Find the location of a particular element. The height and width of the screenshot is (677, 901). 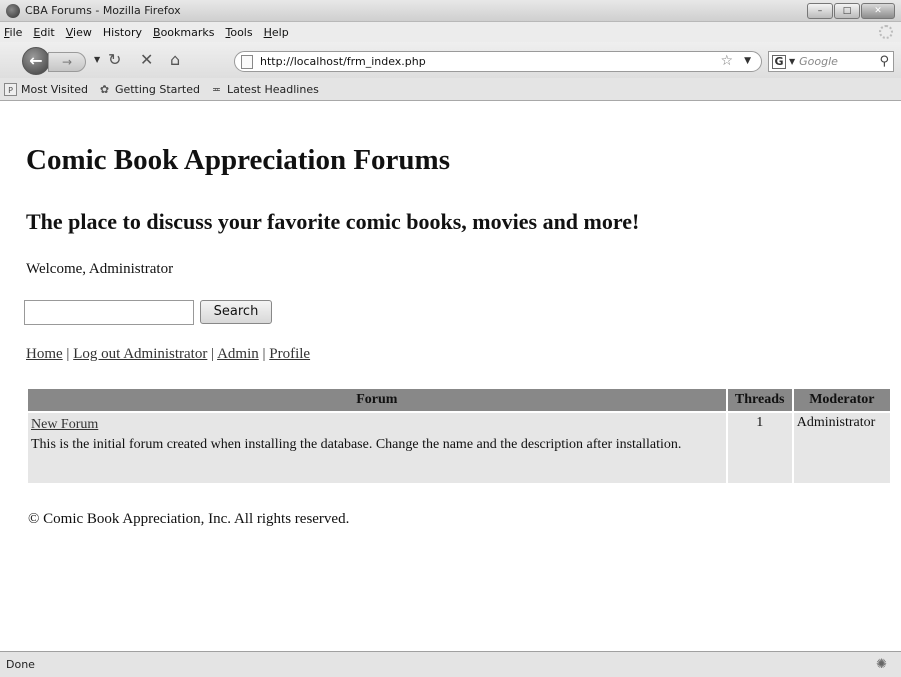

column-header-threads: Threads is located at coordinates (759, 400).